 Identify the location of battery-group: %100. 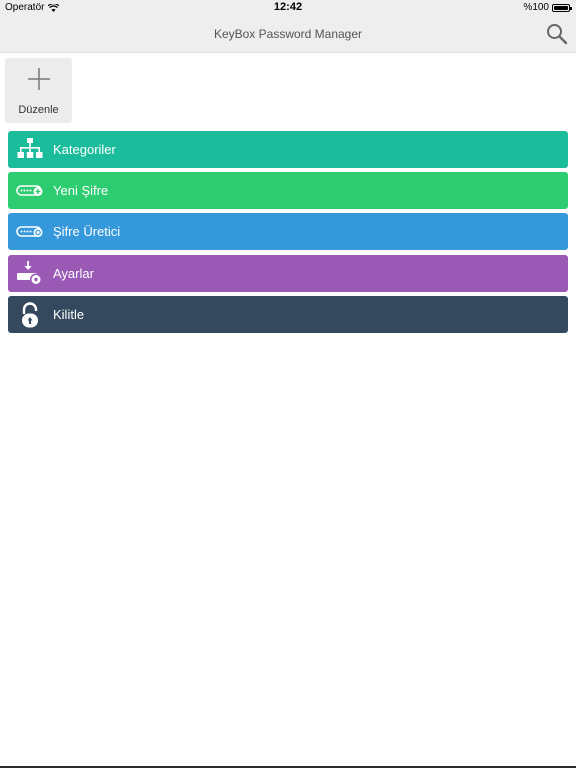
(547, 7).